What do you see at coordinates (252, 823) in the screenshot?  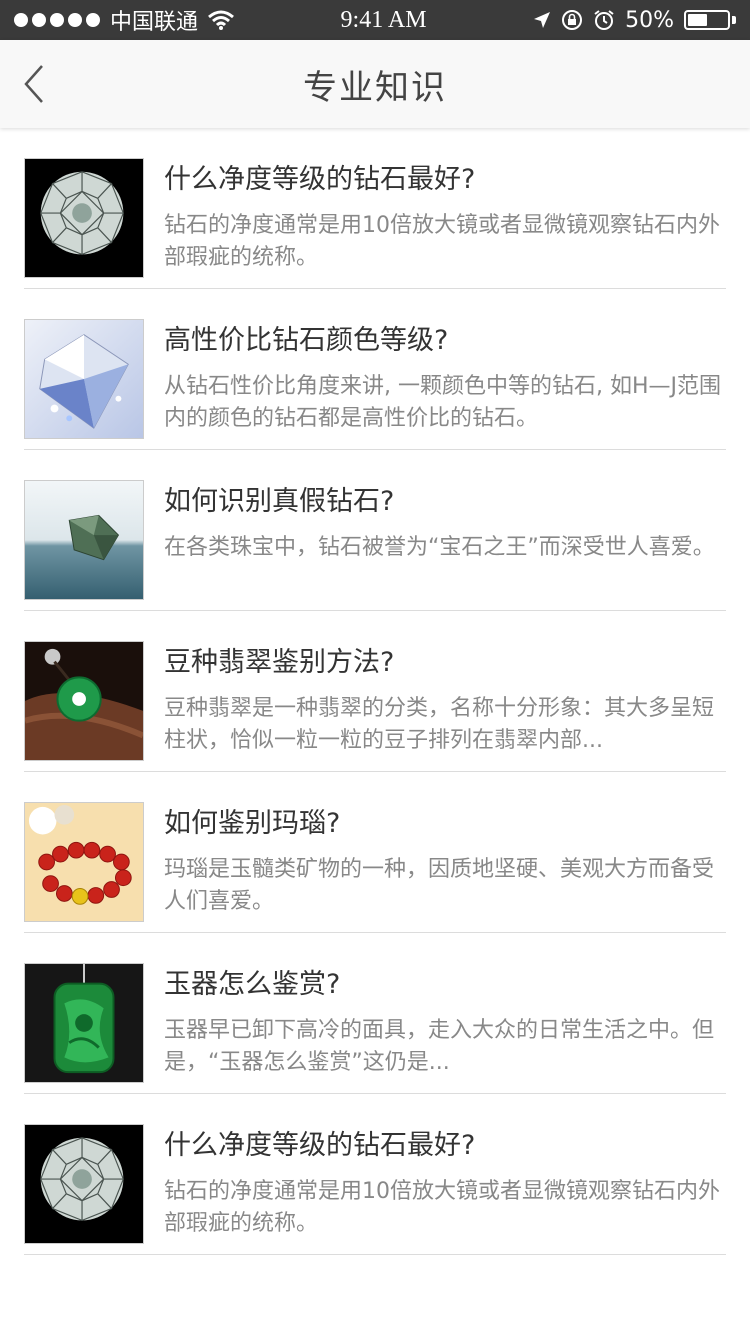 I see `article-title: 如何鉴别玛瑙?` at bounding box center [252, 823].